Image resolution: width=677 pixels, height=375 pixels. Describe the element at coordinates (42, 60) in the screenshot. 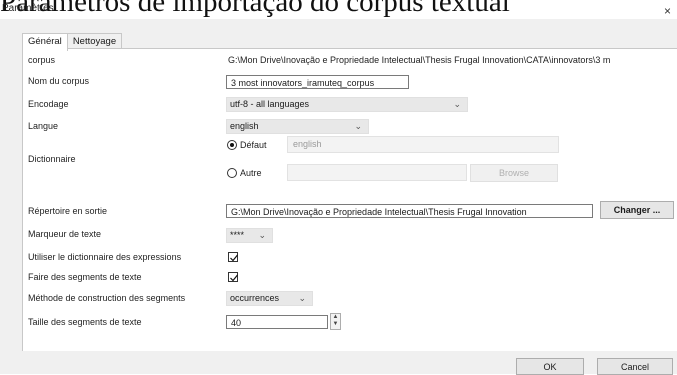

I see `corpus-label: corpus` at that location.